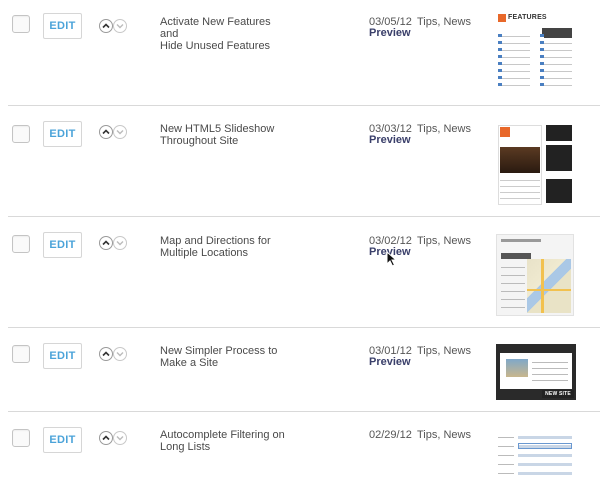  I want to click on thumb-column-left, so click(514, 62).